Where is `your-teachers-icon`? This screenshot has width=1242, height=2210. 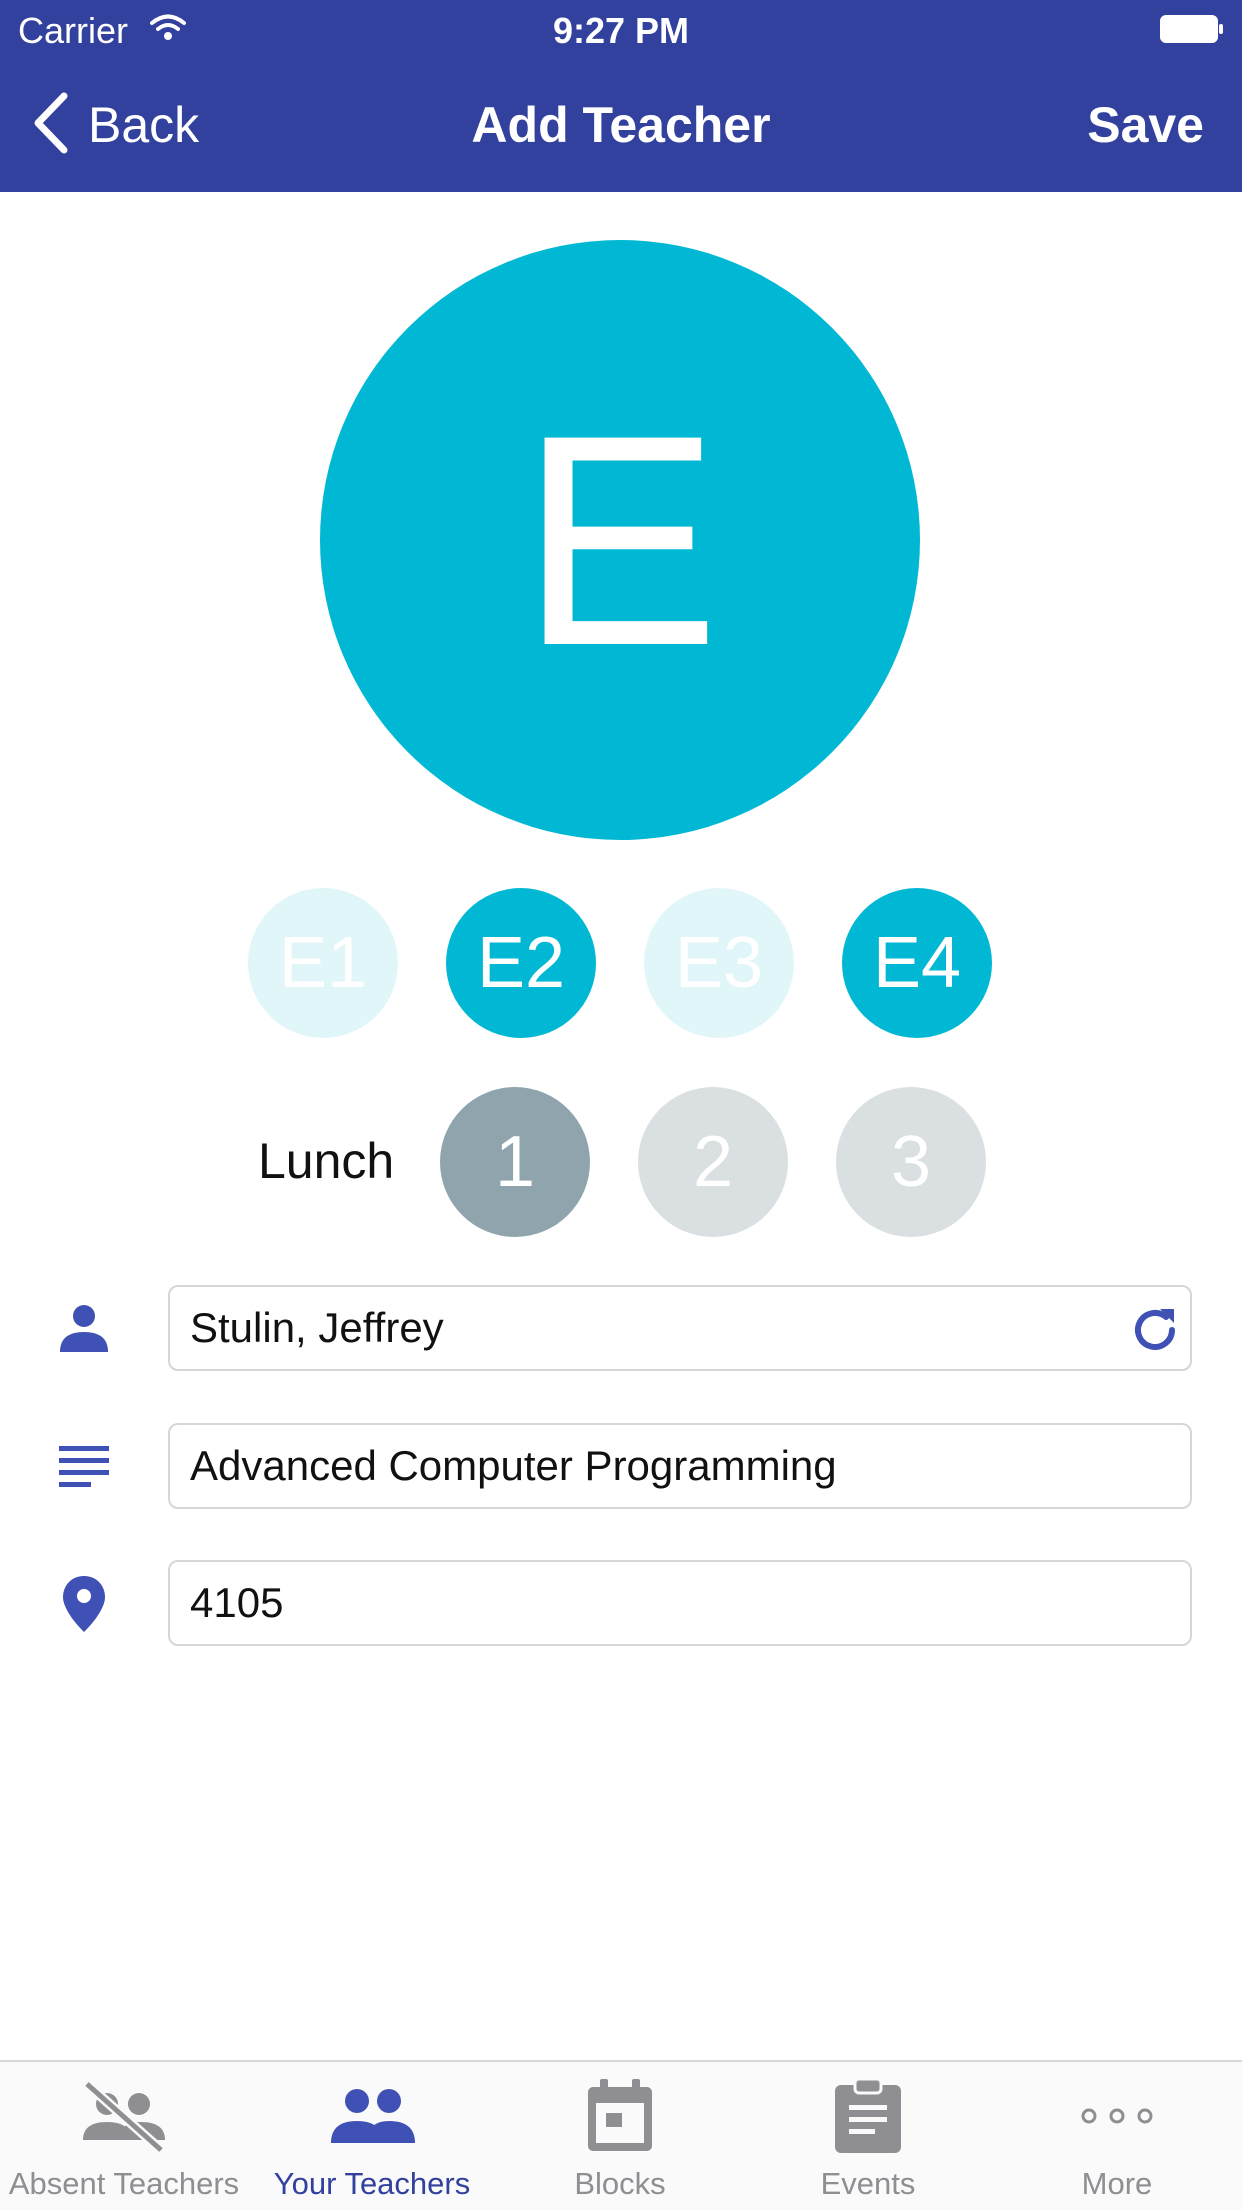 your-teachers-icon is located at coordinates (372, 2116).